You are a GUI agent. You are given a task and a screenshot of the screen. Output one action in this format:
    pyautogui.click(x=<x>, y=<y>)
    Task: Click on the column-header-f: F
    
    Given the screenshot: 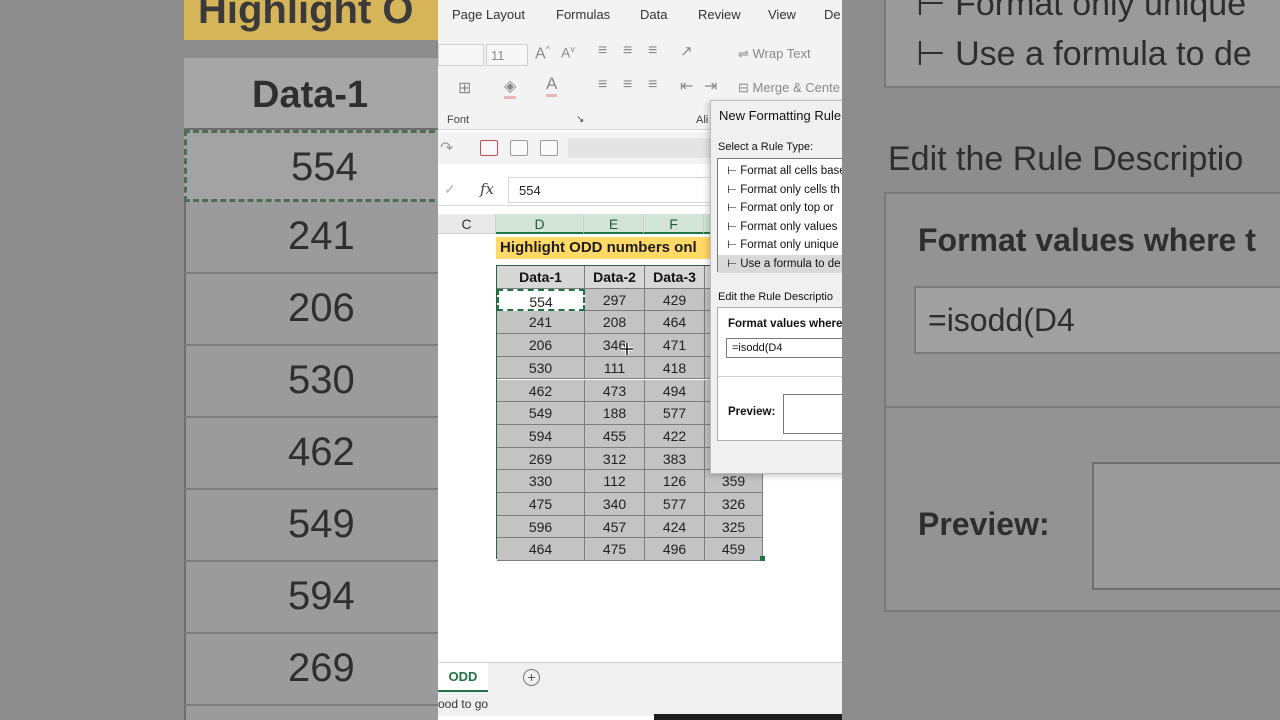 What is the action you would take?
    pyautogui.click(x=674, y=224)
    